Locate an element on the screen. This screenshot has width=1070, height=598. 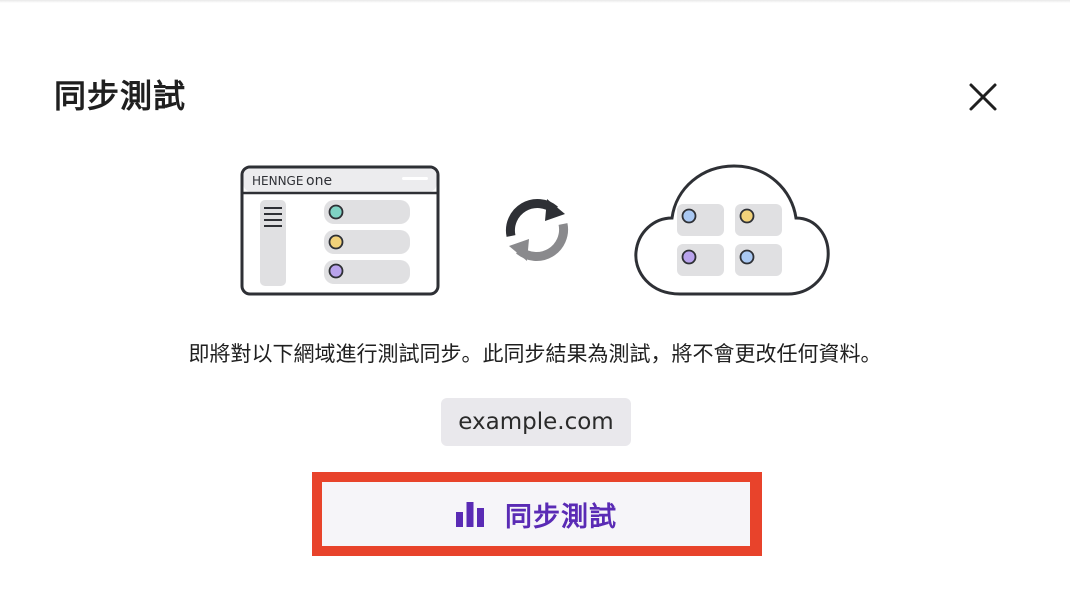
domain-chip: example.com is located at coordinates (536, 422).